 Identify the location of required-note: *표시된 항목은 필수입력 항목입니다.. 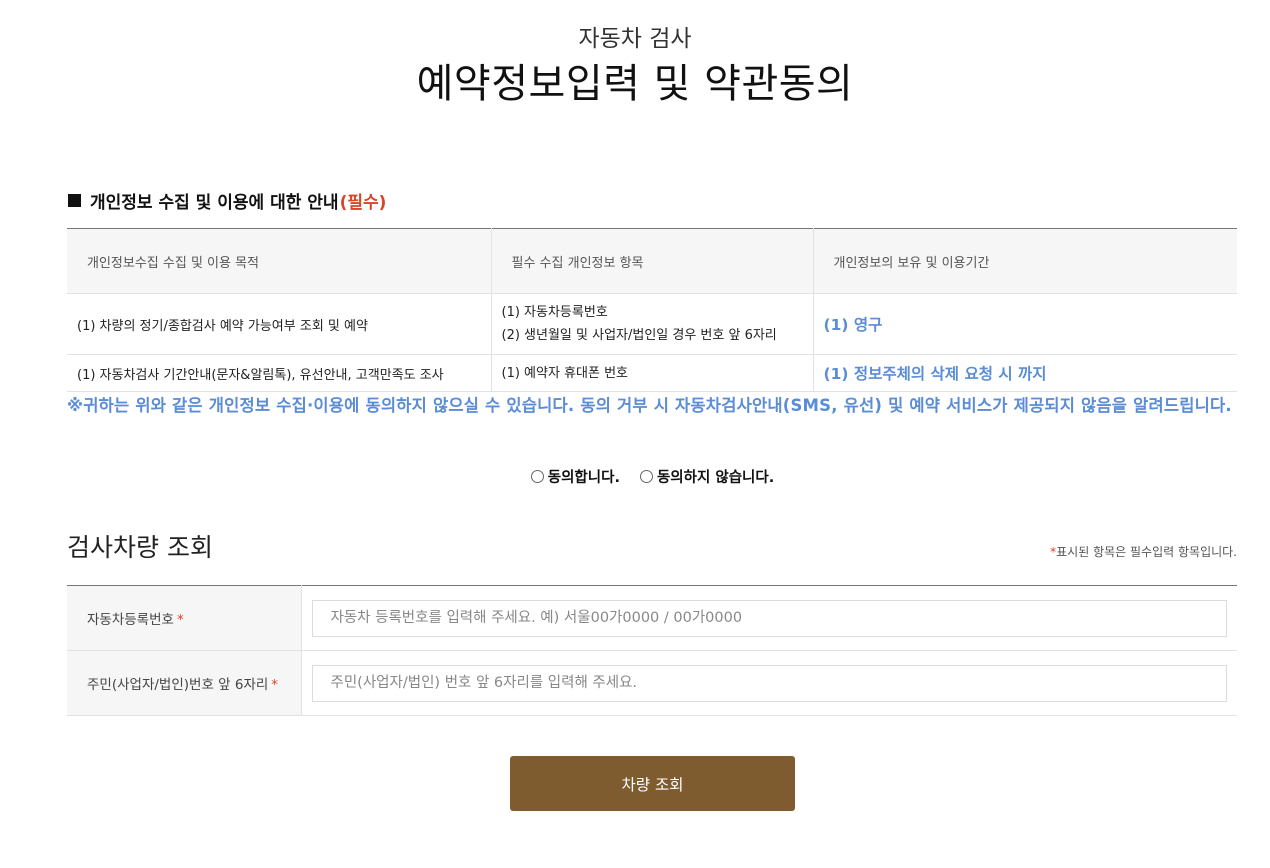
(1143, 551).